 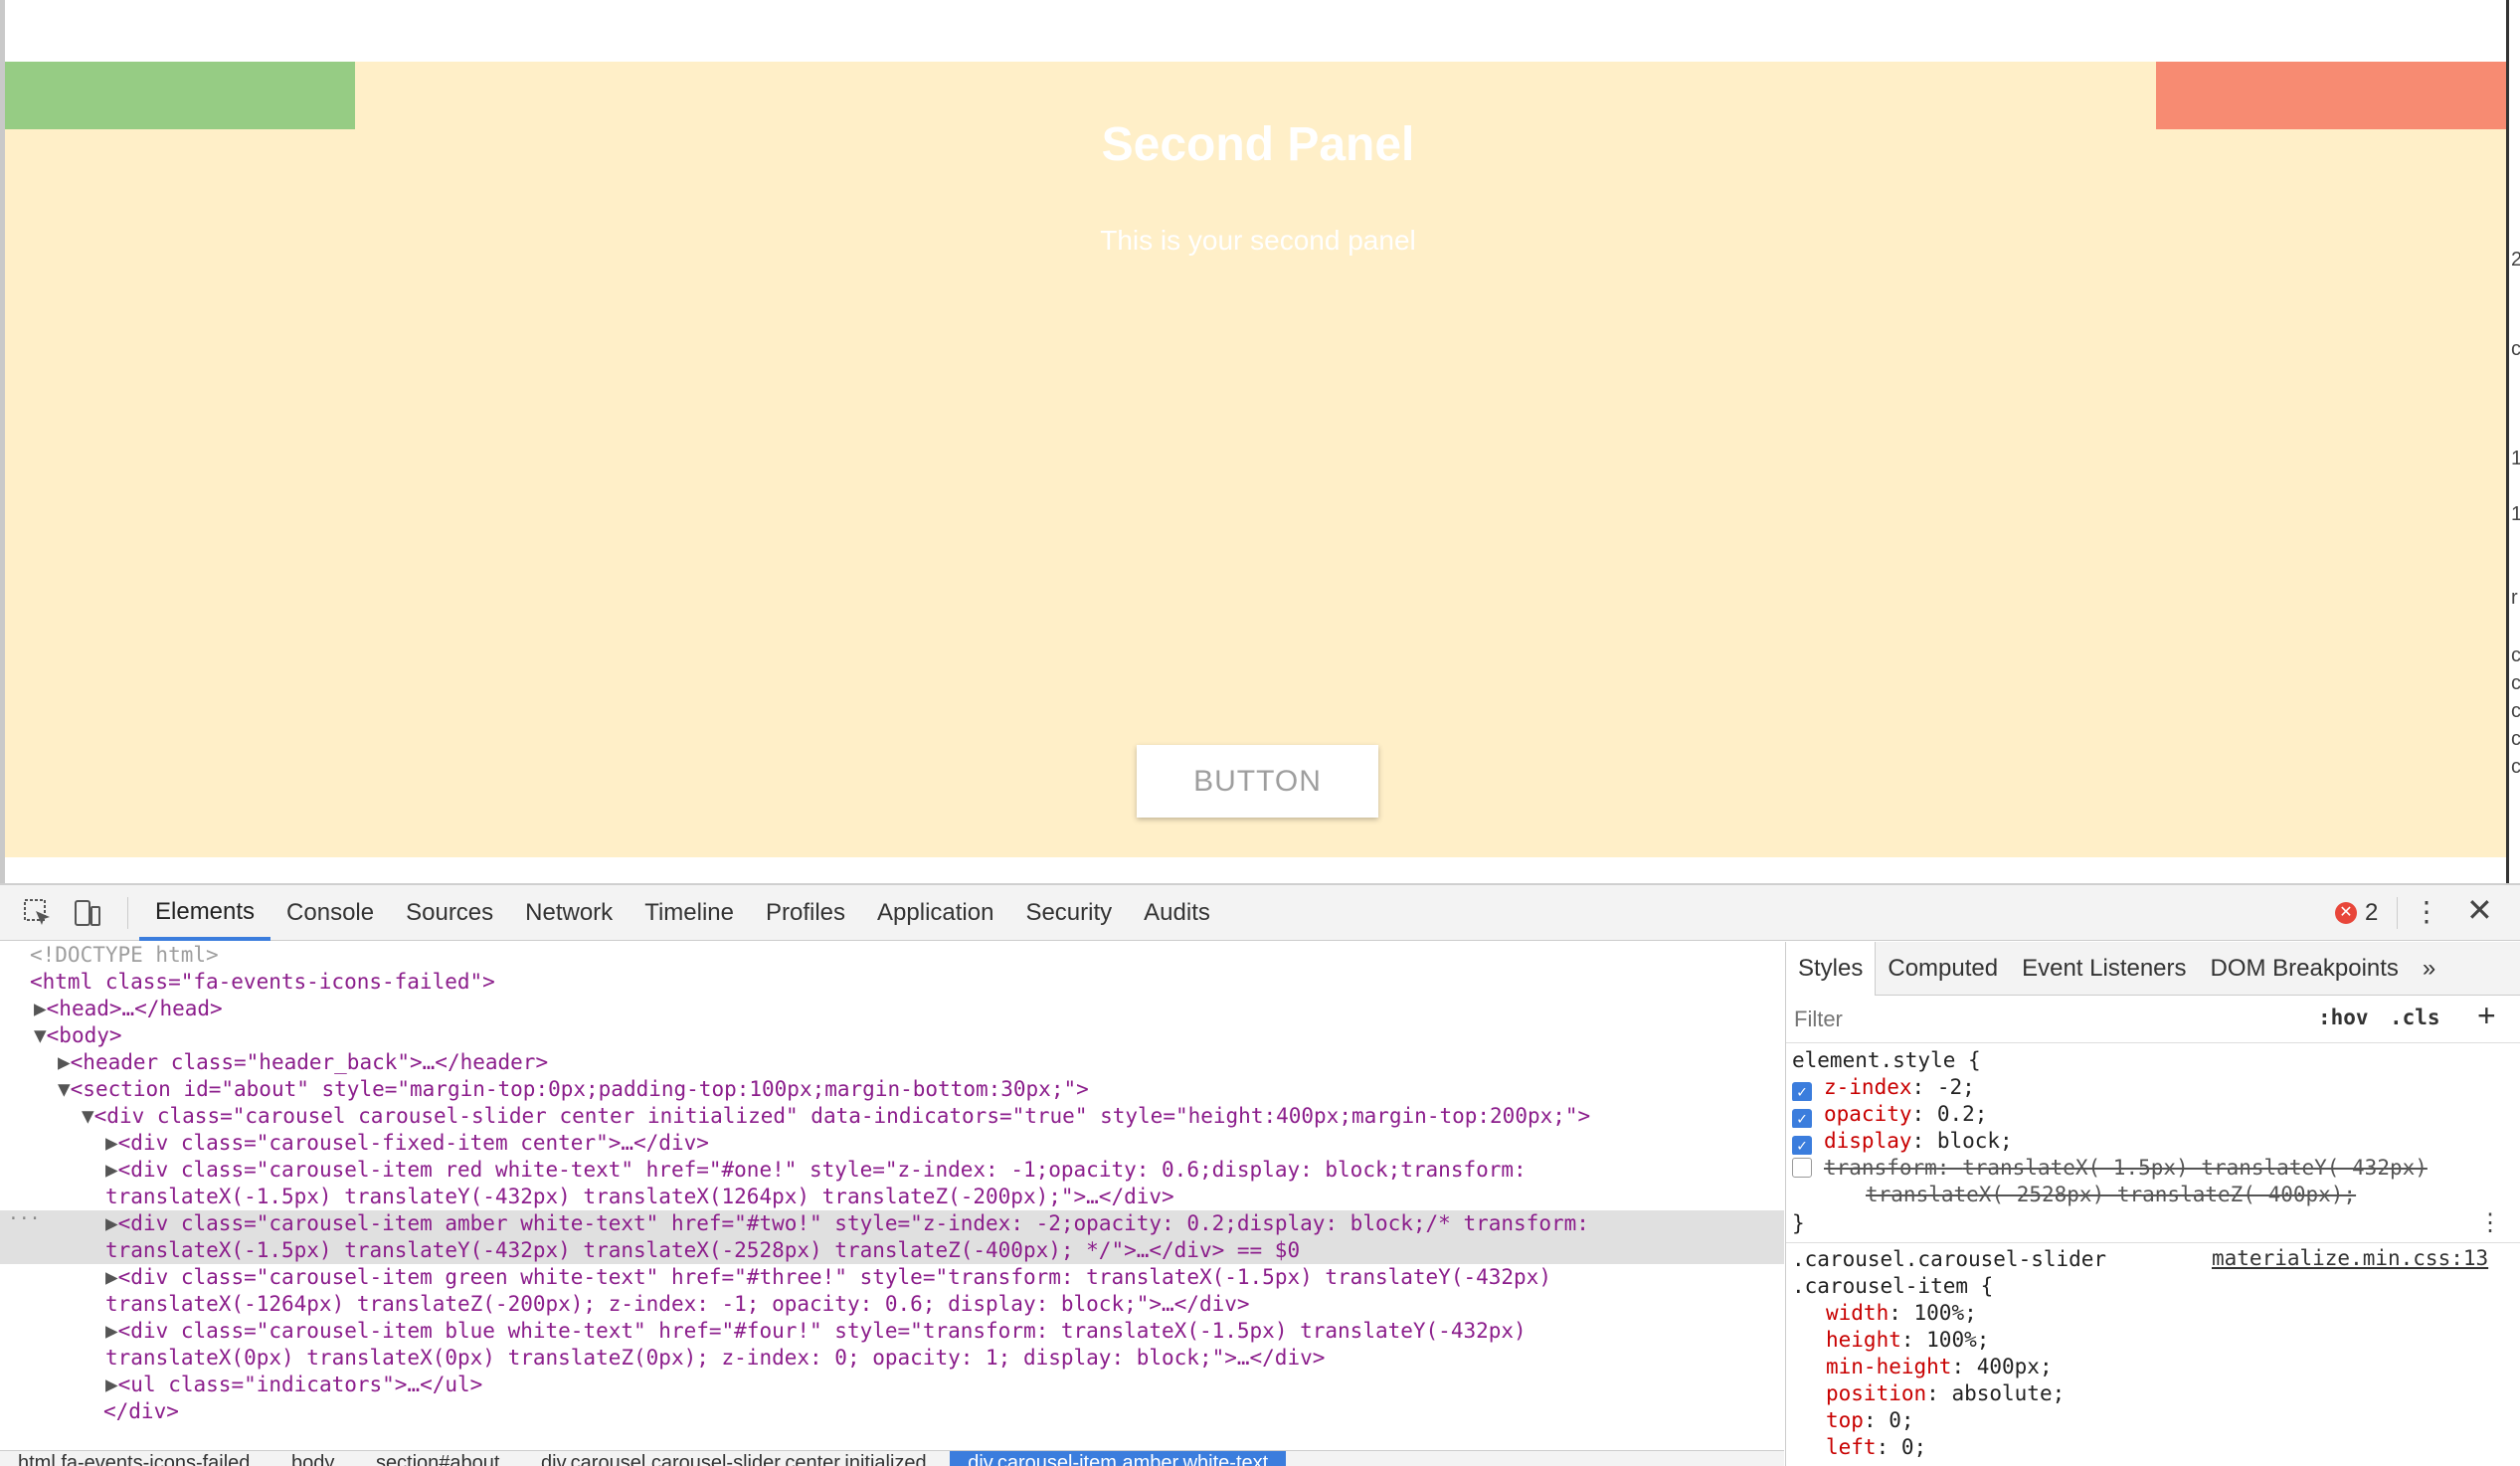 I want to click on error-count: 2, so click(x=2371, y=913).